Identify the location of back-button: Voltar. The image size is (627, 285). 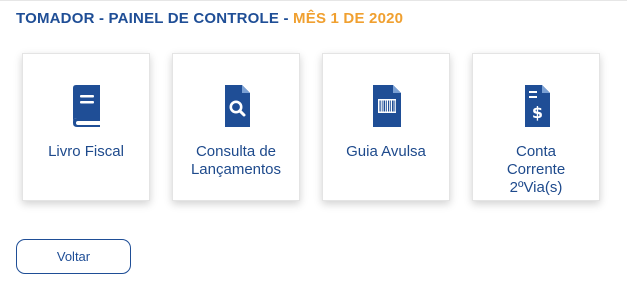
(73, 256).